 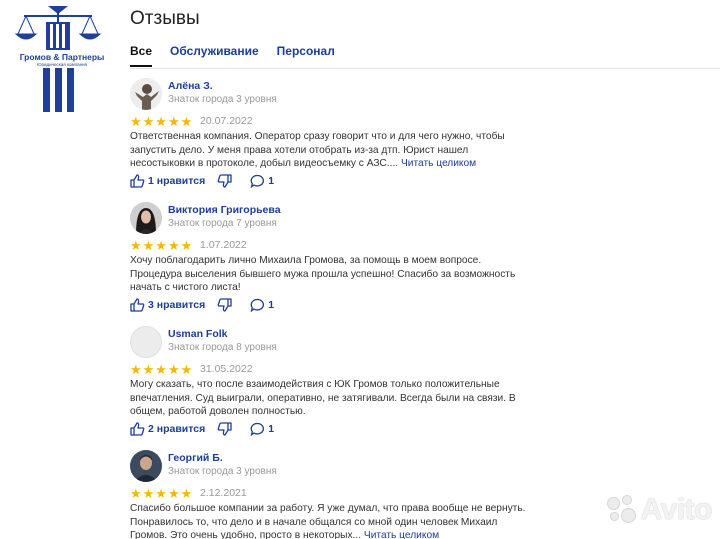 I want to click on scales-of-justice-icon, so click(x=58, y=28).